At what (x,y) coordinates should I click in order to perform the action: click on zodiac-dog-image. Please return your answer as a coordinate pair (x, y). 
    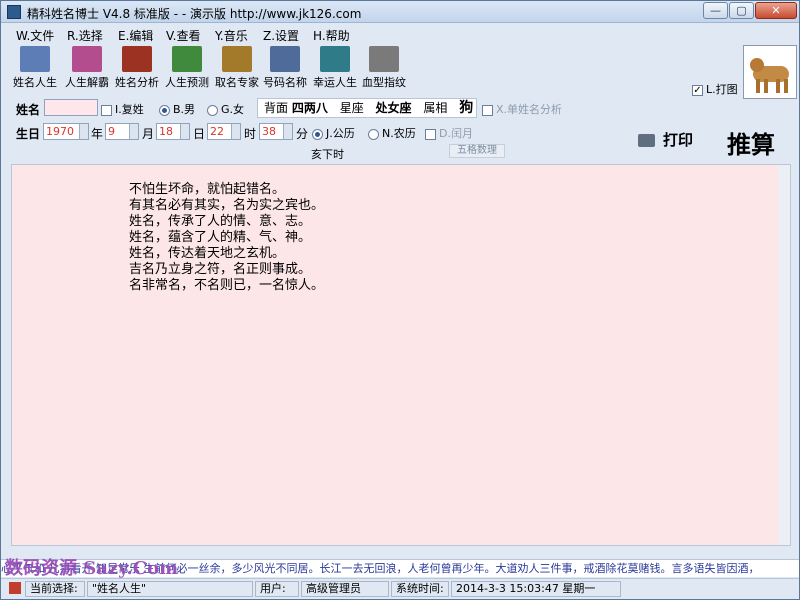
    Looking at the image, I should click on (770, 72).